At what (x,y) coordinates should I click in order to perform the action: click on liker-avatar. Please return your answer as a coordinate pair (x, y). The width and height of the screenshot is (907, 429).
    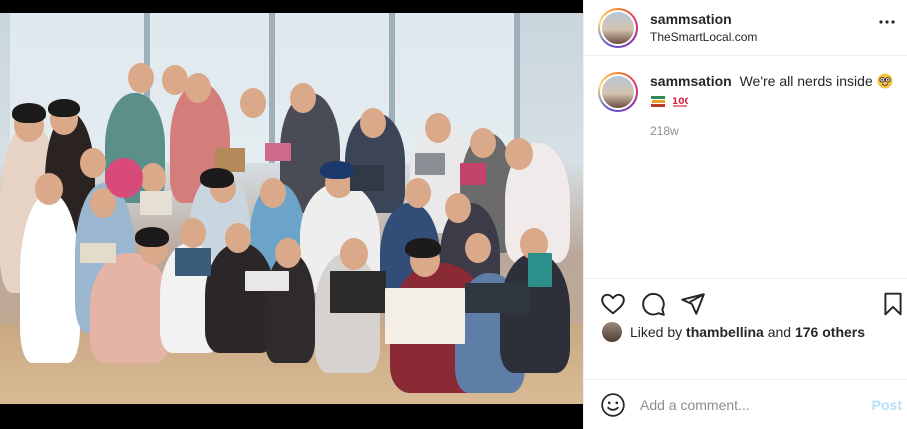
    Looking at the image, I should click on (612, 332).